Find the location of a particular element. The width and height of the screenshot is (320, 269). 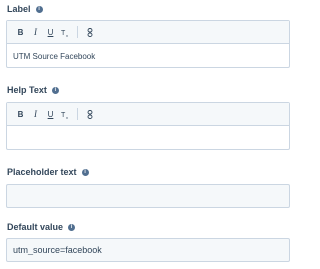

label-field-label: Label i is located at coordinates (25, 9).